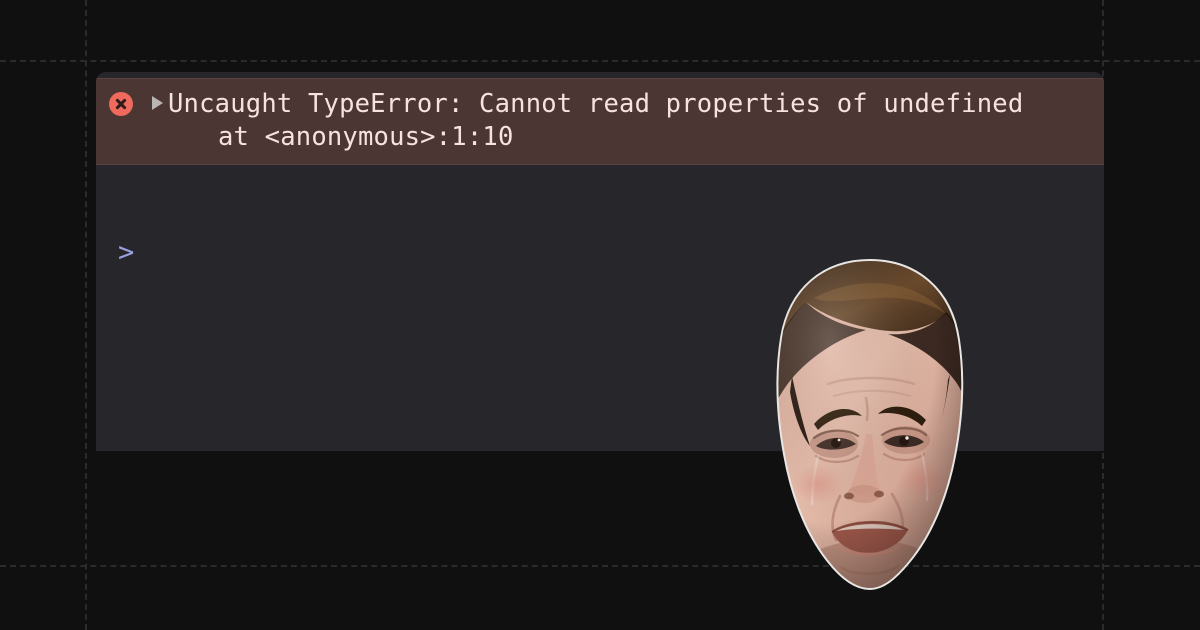 This screenshot has height=630, width=1200. I want to click on nostril-right, so click(879, 494).